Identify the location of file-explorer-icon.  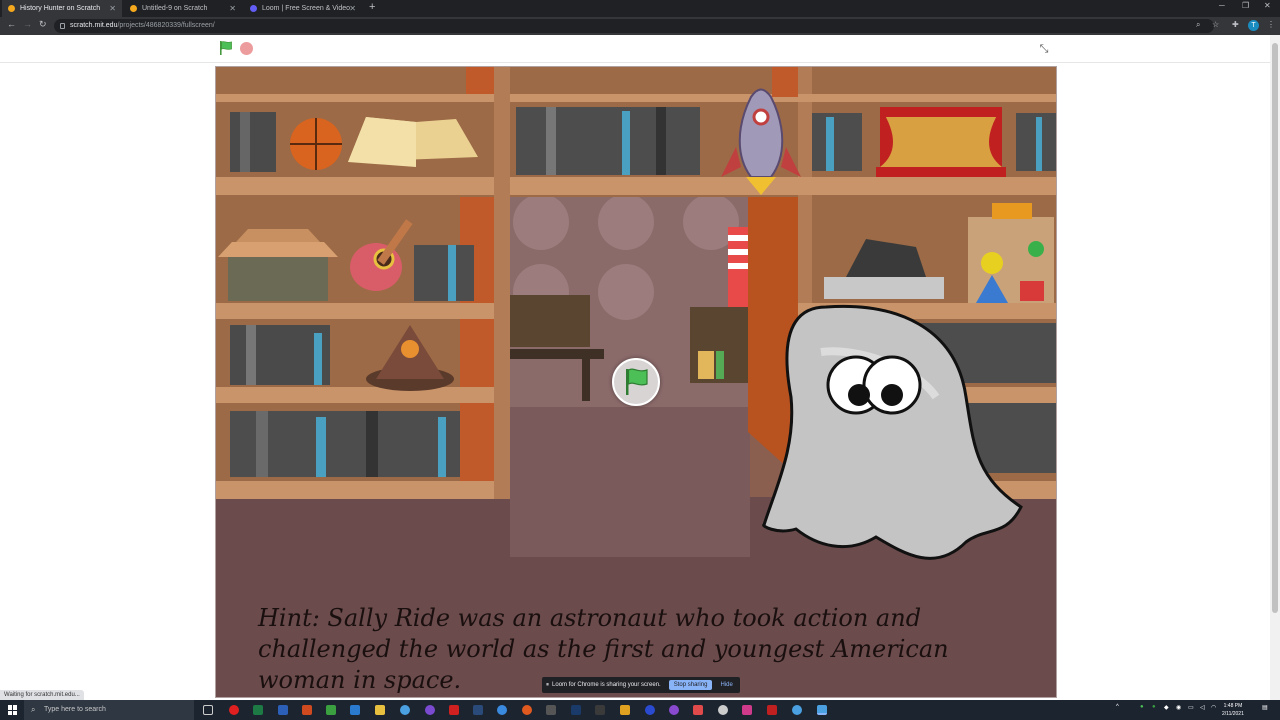
(380, 710).